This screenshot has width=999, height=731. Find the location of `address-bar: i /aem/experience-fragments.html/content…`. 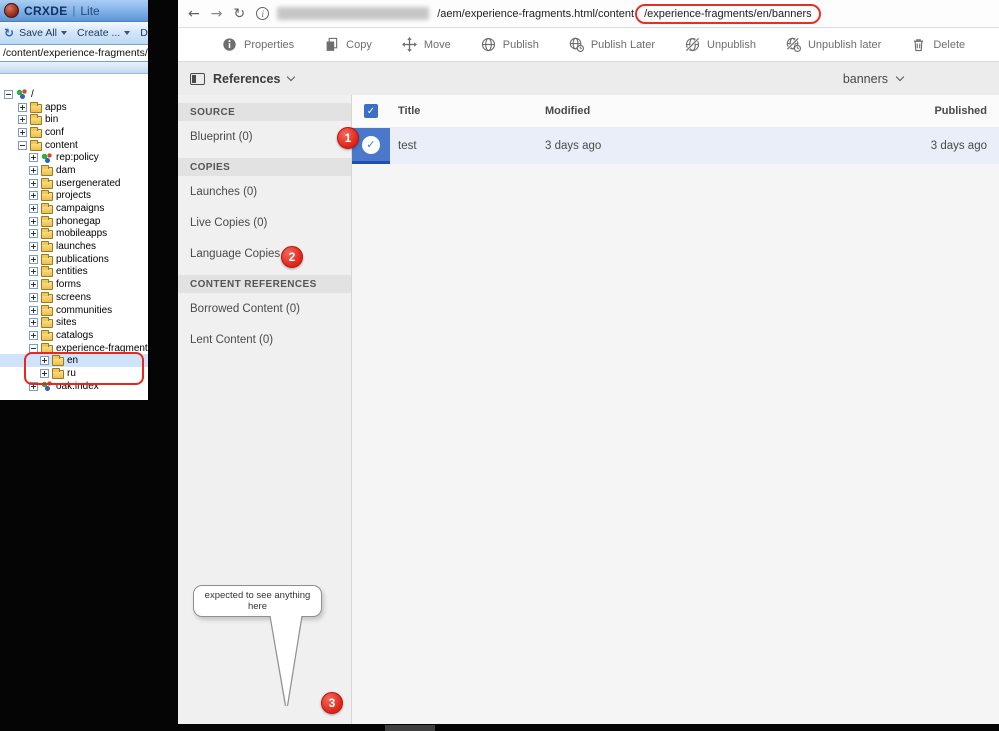

address-bar: i /aem/experience-fragments.html/content… is located at coordinates (622, 14).